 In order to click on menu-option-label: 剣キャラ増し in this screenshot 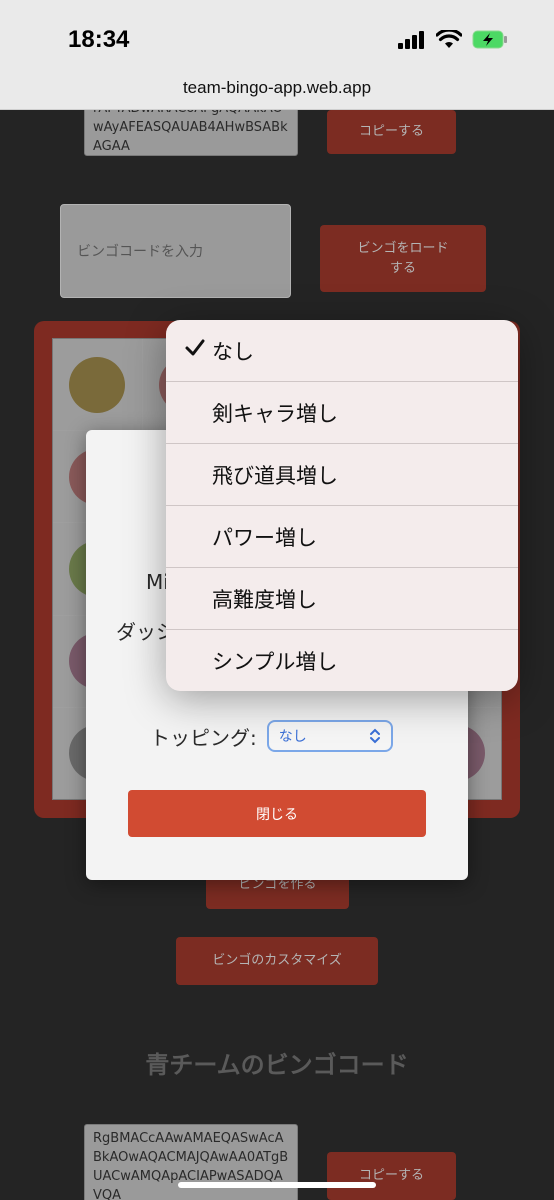, I will do `click(275, 413)`.